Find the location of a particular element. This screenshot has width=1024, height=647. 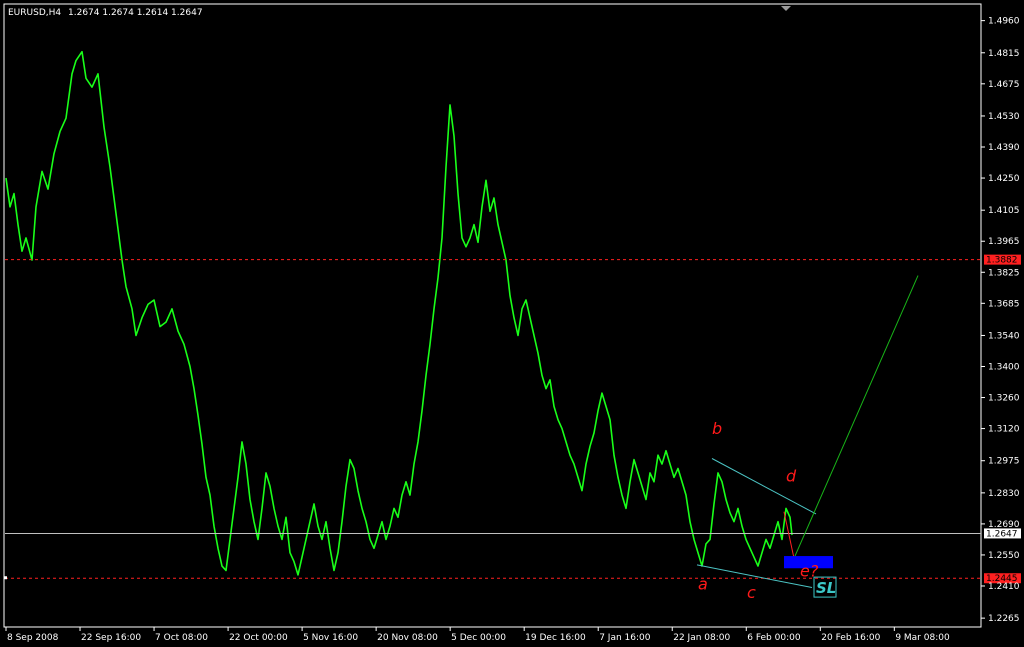

wave-label-b: b is located at coordinates (717, 428).